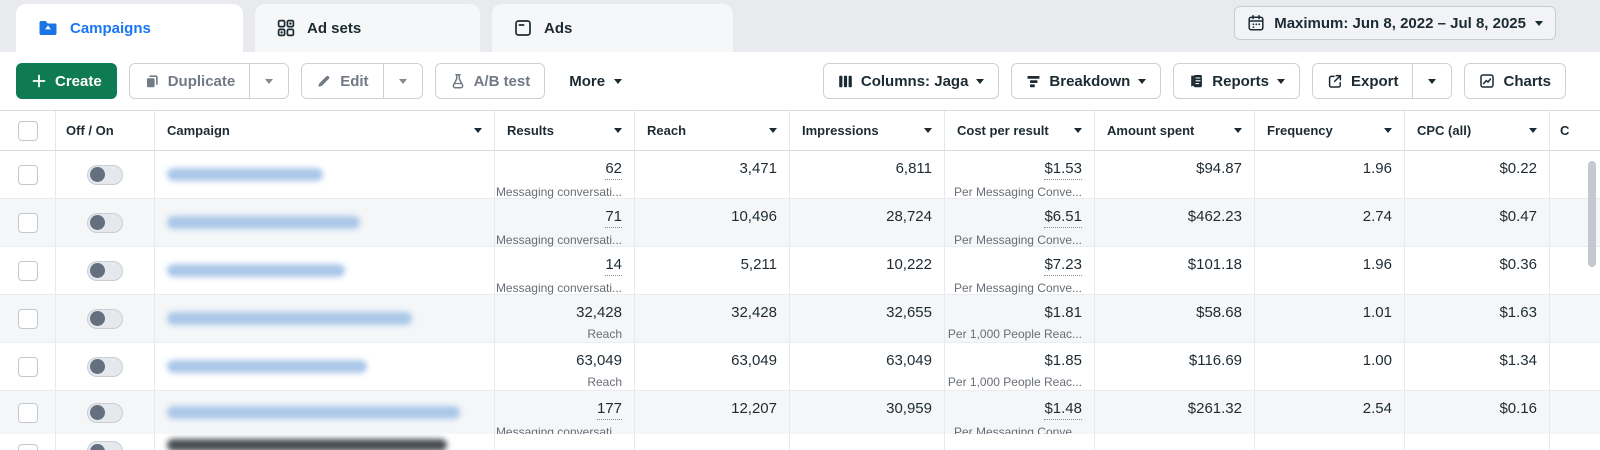 The height and width of the screenshot is (450, 1600). I want to click on header-clipped-label: C, so click(1564, 130).